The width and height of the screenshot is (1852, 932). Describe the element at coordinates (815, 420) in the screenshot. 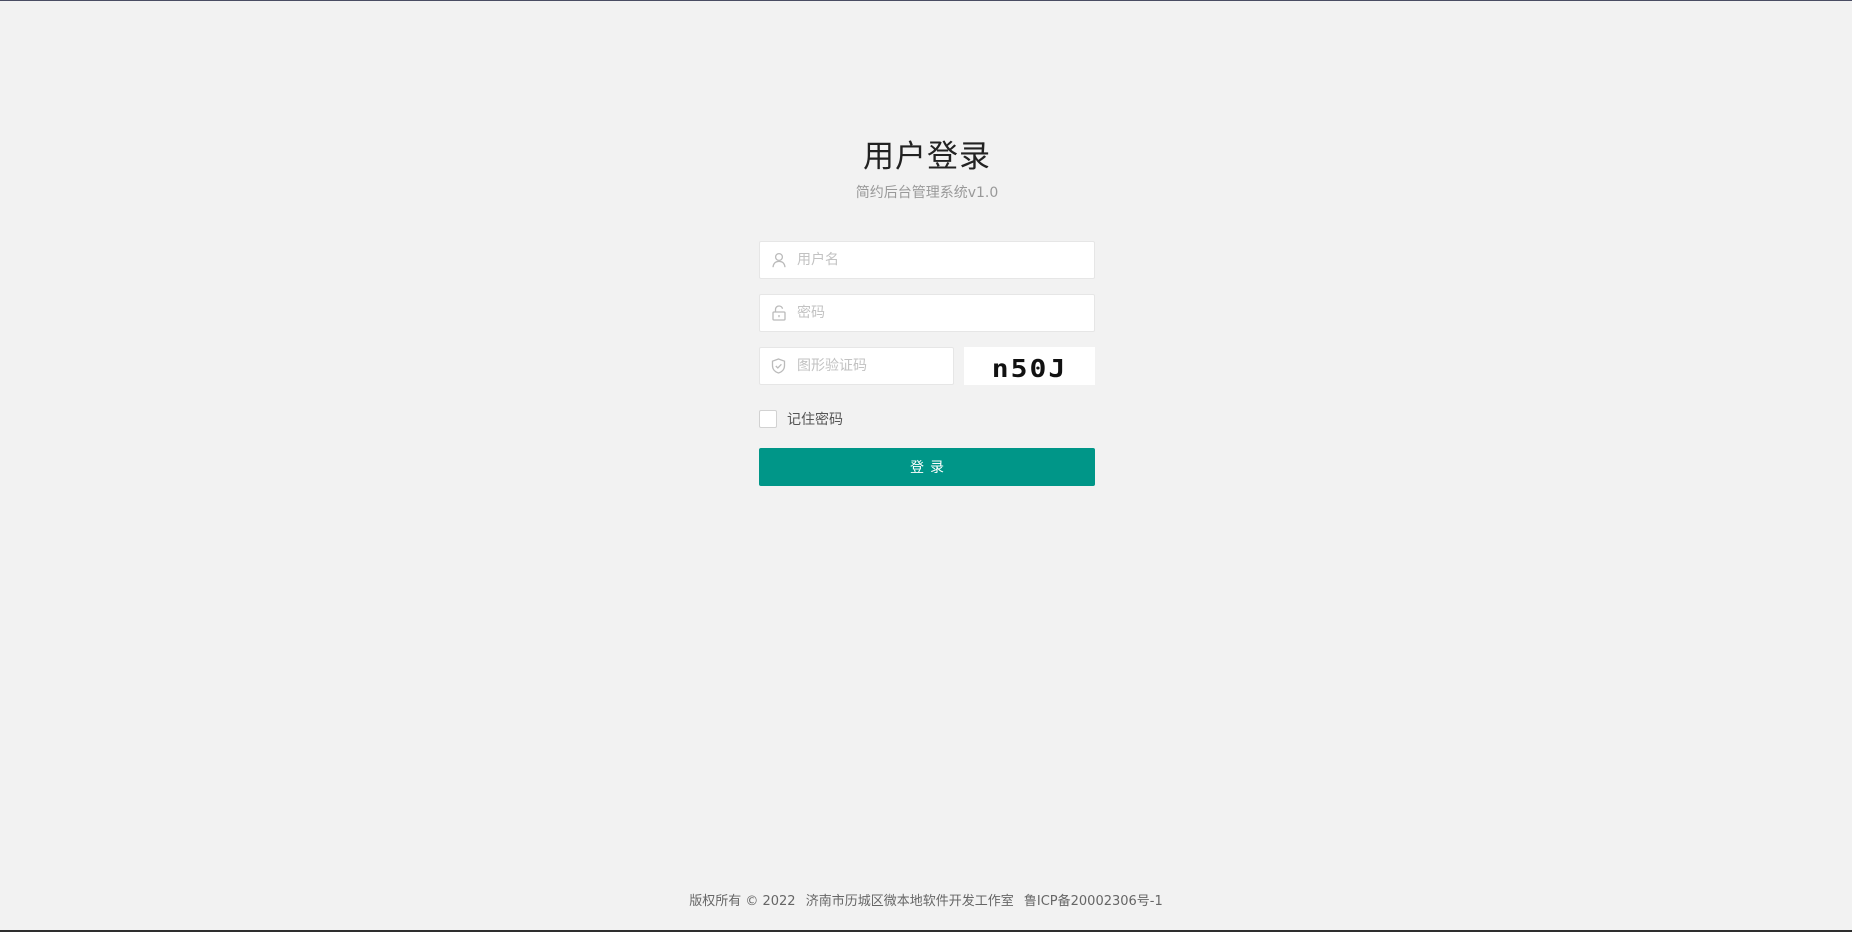

I see `remember-label: 记住密码` at that location.